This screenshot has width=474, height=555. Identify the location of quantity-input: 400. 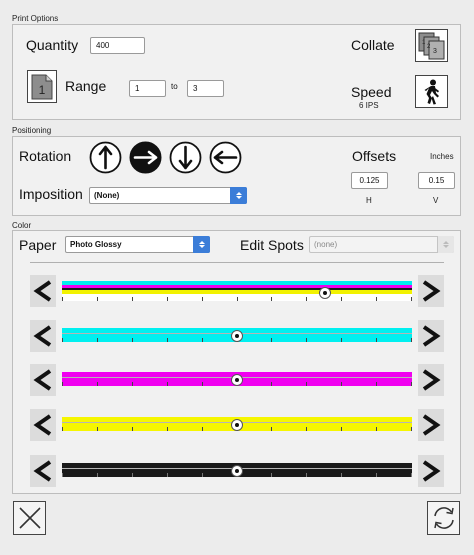
(117, 45).